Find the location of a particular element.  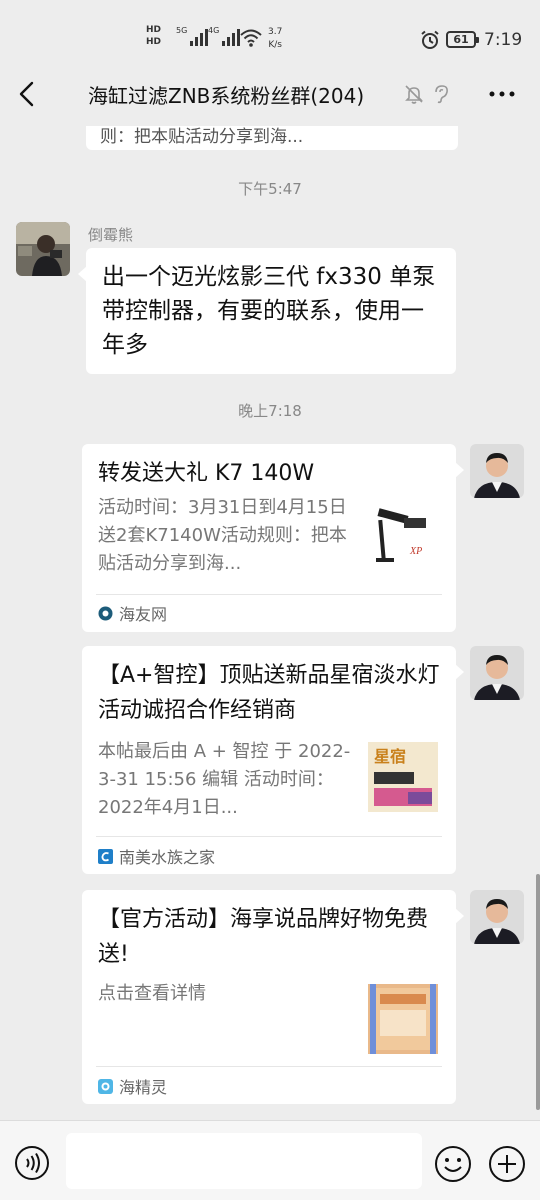

wifi-icon is located at coordinates (251, 38).